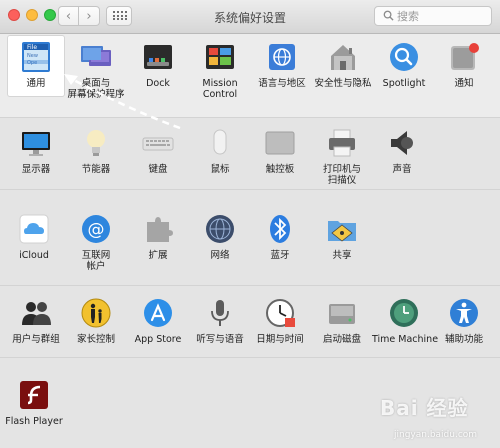 The height and width of the screenshot is (448, 500). I want to click on pane-label: 互联网 帐户, so click(96, 261).